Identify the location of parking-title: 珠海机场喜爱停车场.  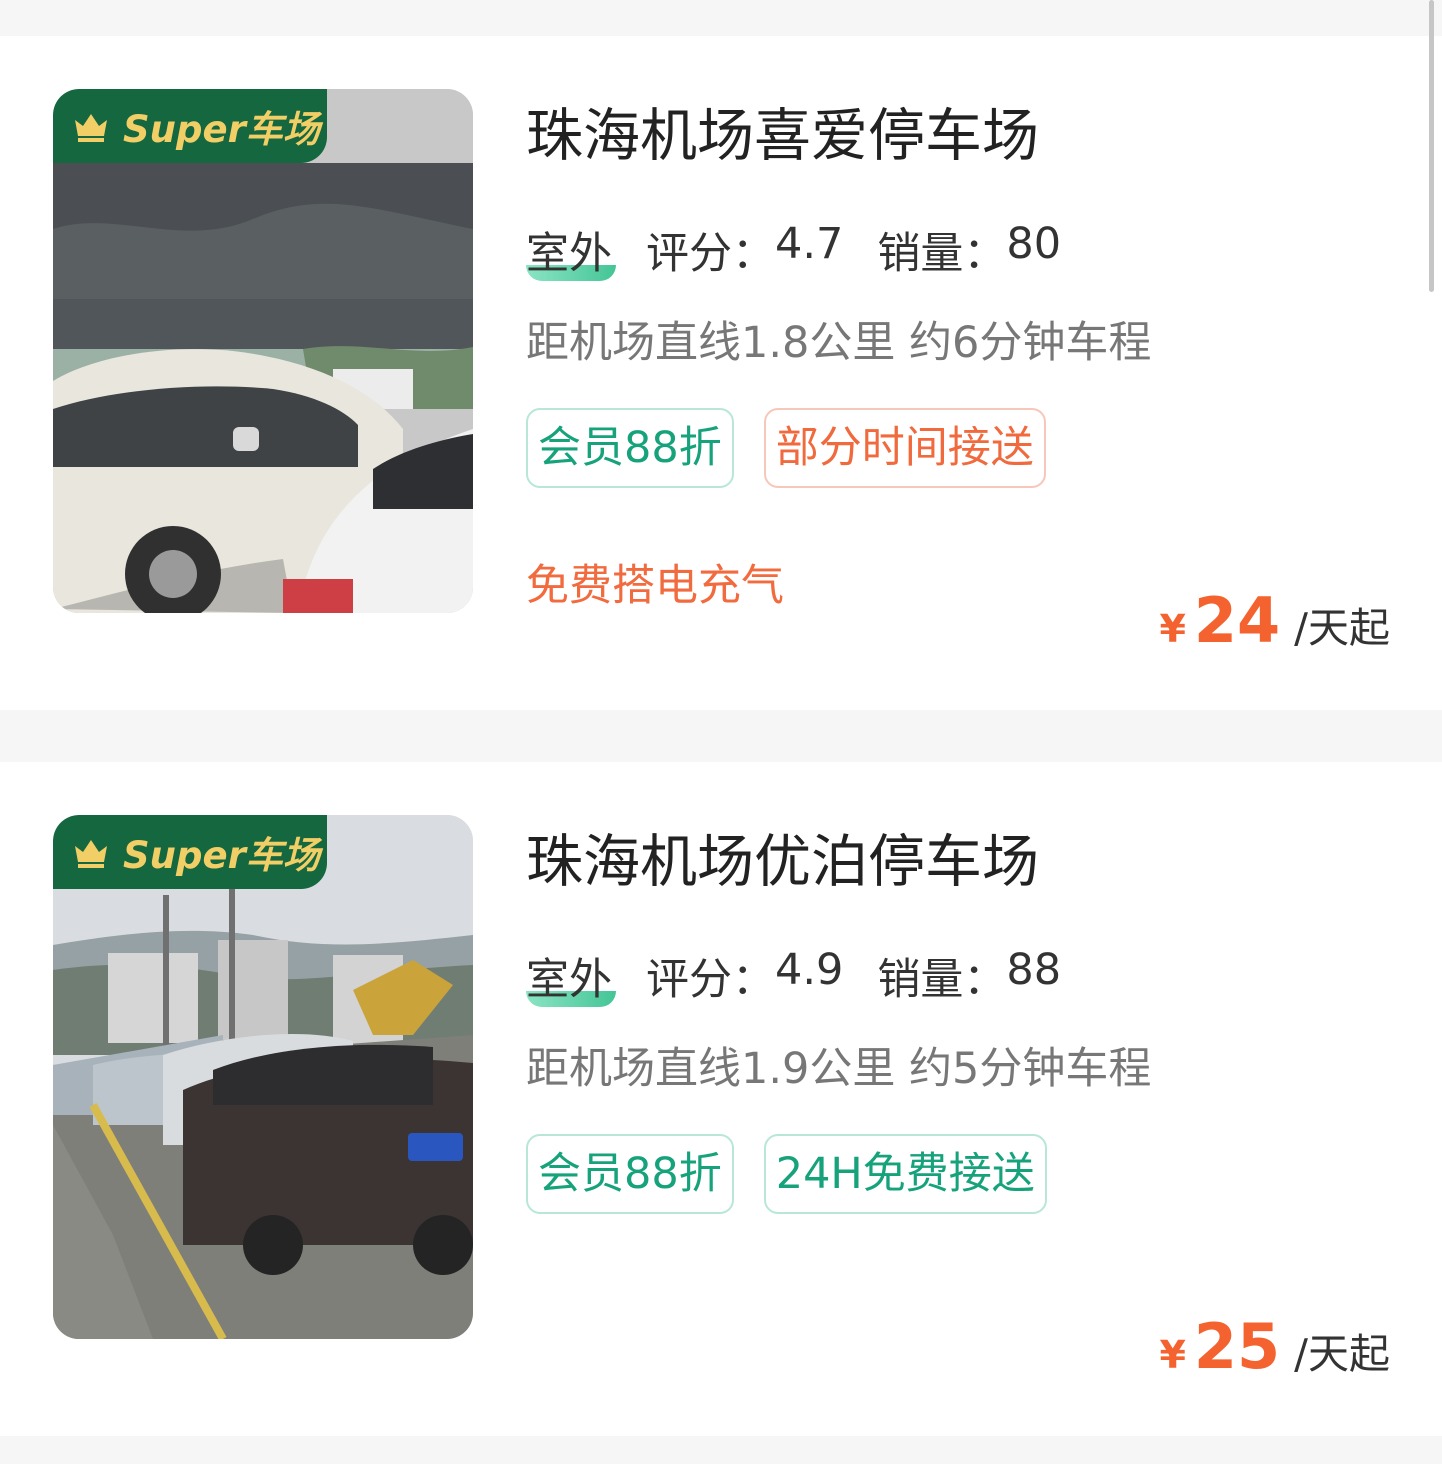
(782, 136).